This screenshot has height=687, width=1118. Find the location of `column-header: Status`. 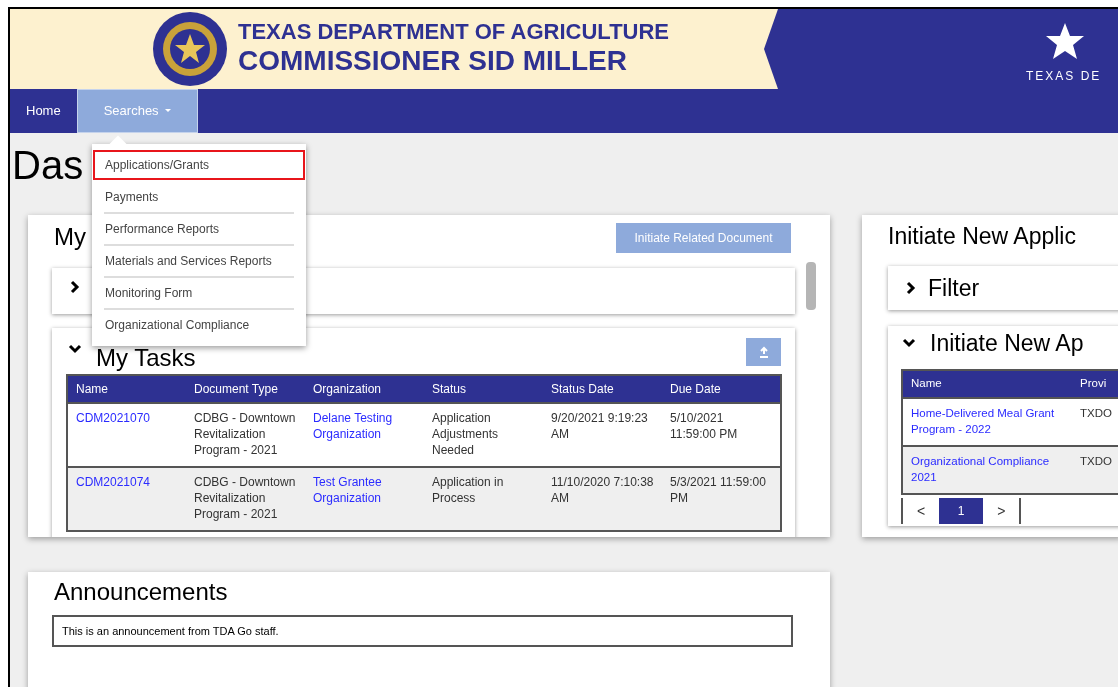

column-header: Status is located at coordinates (483, 389).